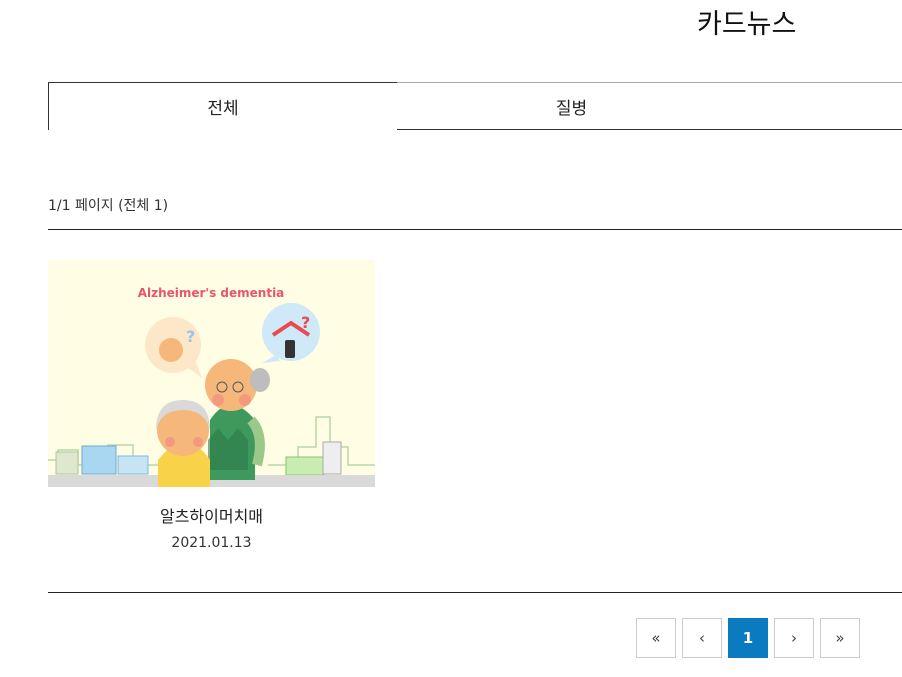  I want to click on page-info: 1/1 페이지 (전체 1), so click(108, 206).